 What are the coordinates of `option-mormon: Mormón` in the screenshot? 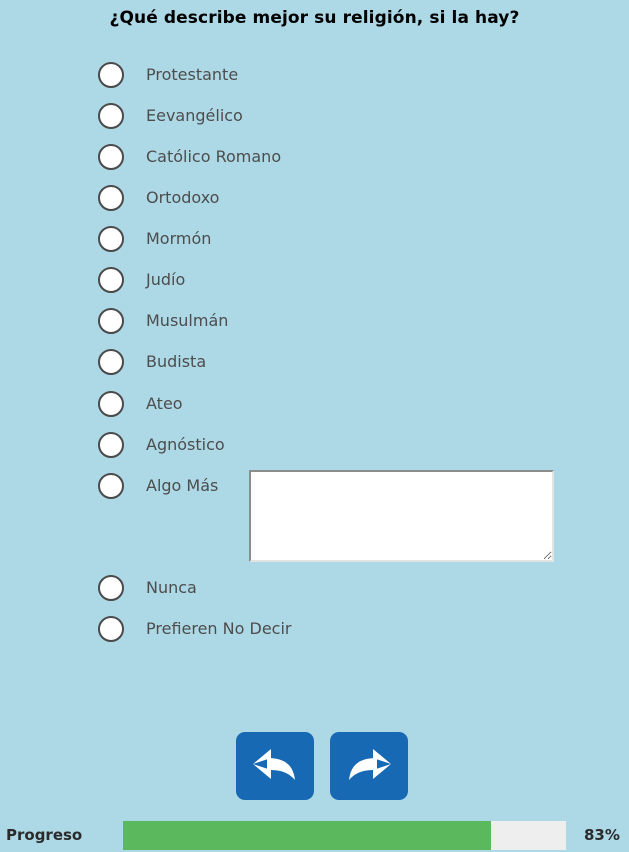 It's located at (154, 239).